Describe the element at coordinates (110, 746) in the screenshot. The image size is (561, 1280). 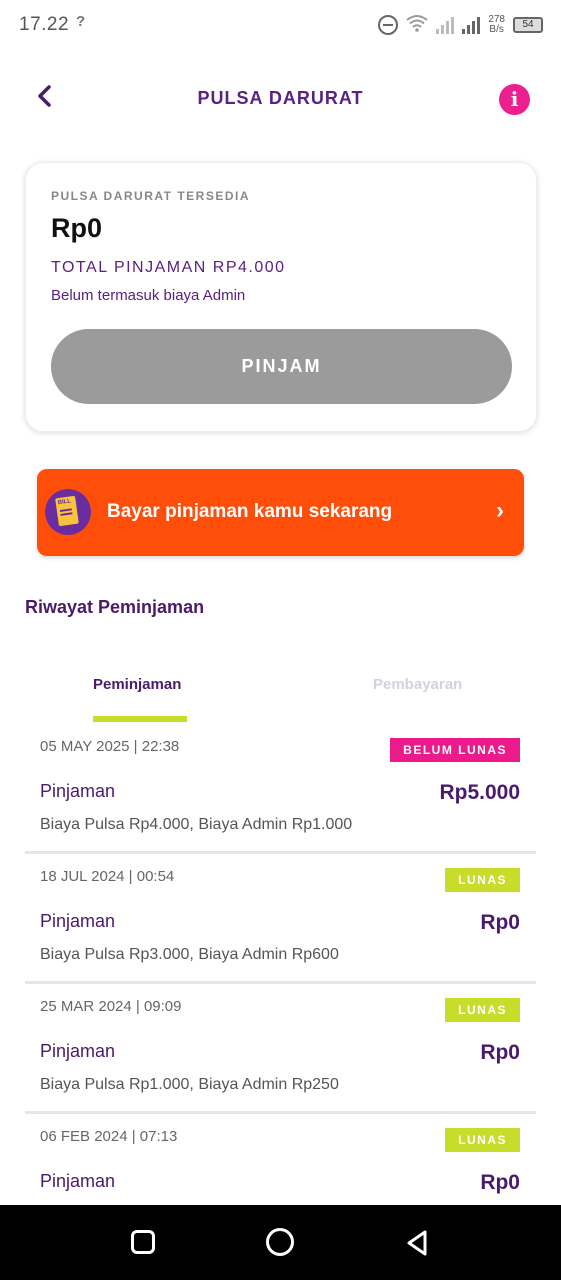
I see `loan-date: 05 MAY 2025 | 22:38` at that location.